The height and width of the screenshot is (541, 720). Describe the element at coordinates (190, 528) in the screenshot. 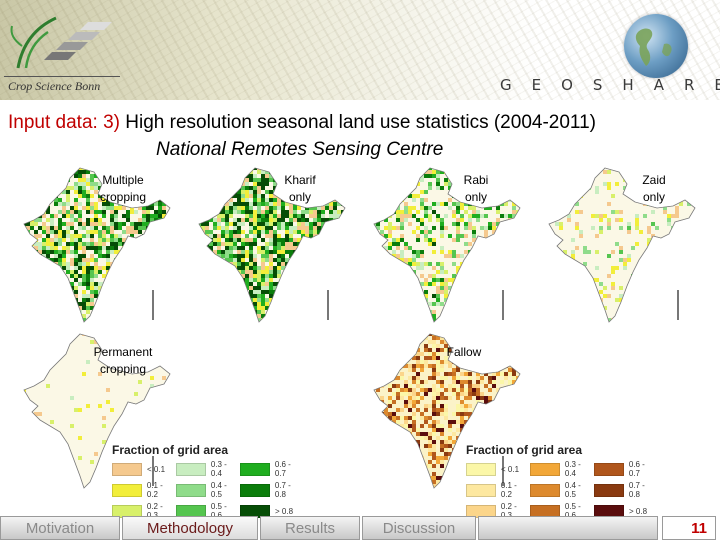

I see `tab-methodology: Methodology` at that location.